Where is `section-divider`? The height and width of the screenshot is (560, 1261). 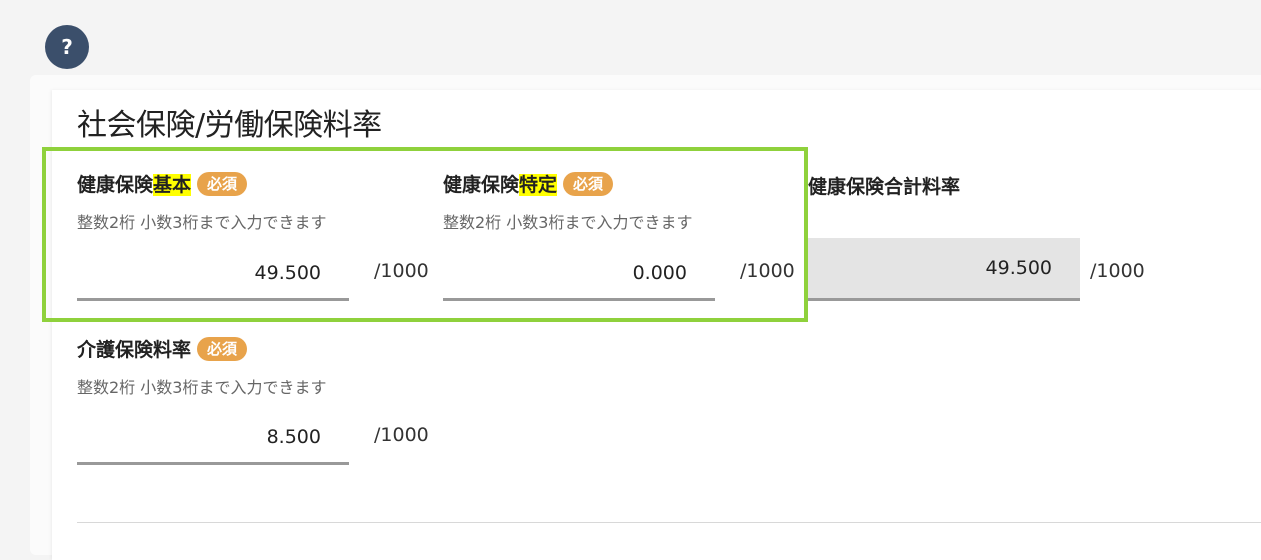
section-divider is located at coordinates (669, 522).